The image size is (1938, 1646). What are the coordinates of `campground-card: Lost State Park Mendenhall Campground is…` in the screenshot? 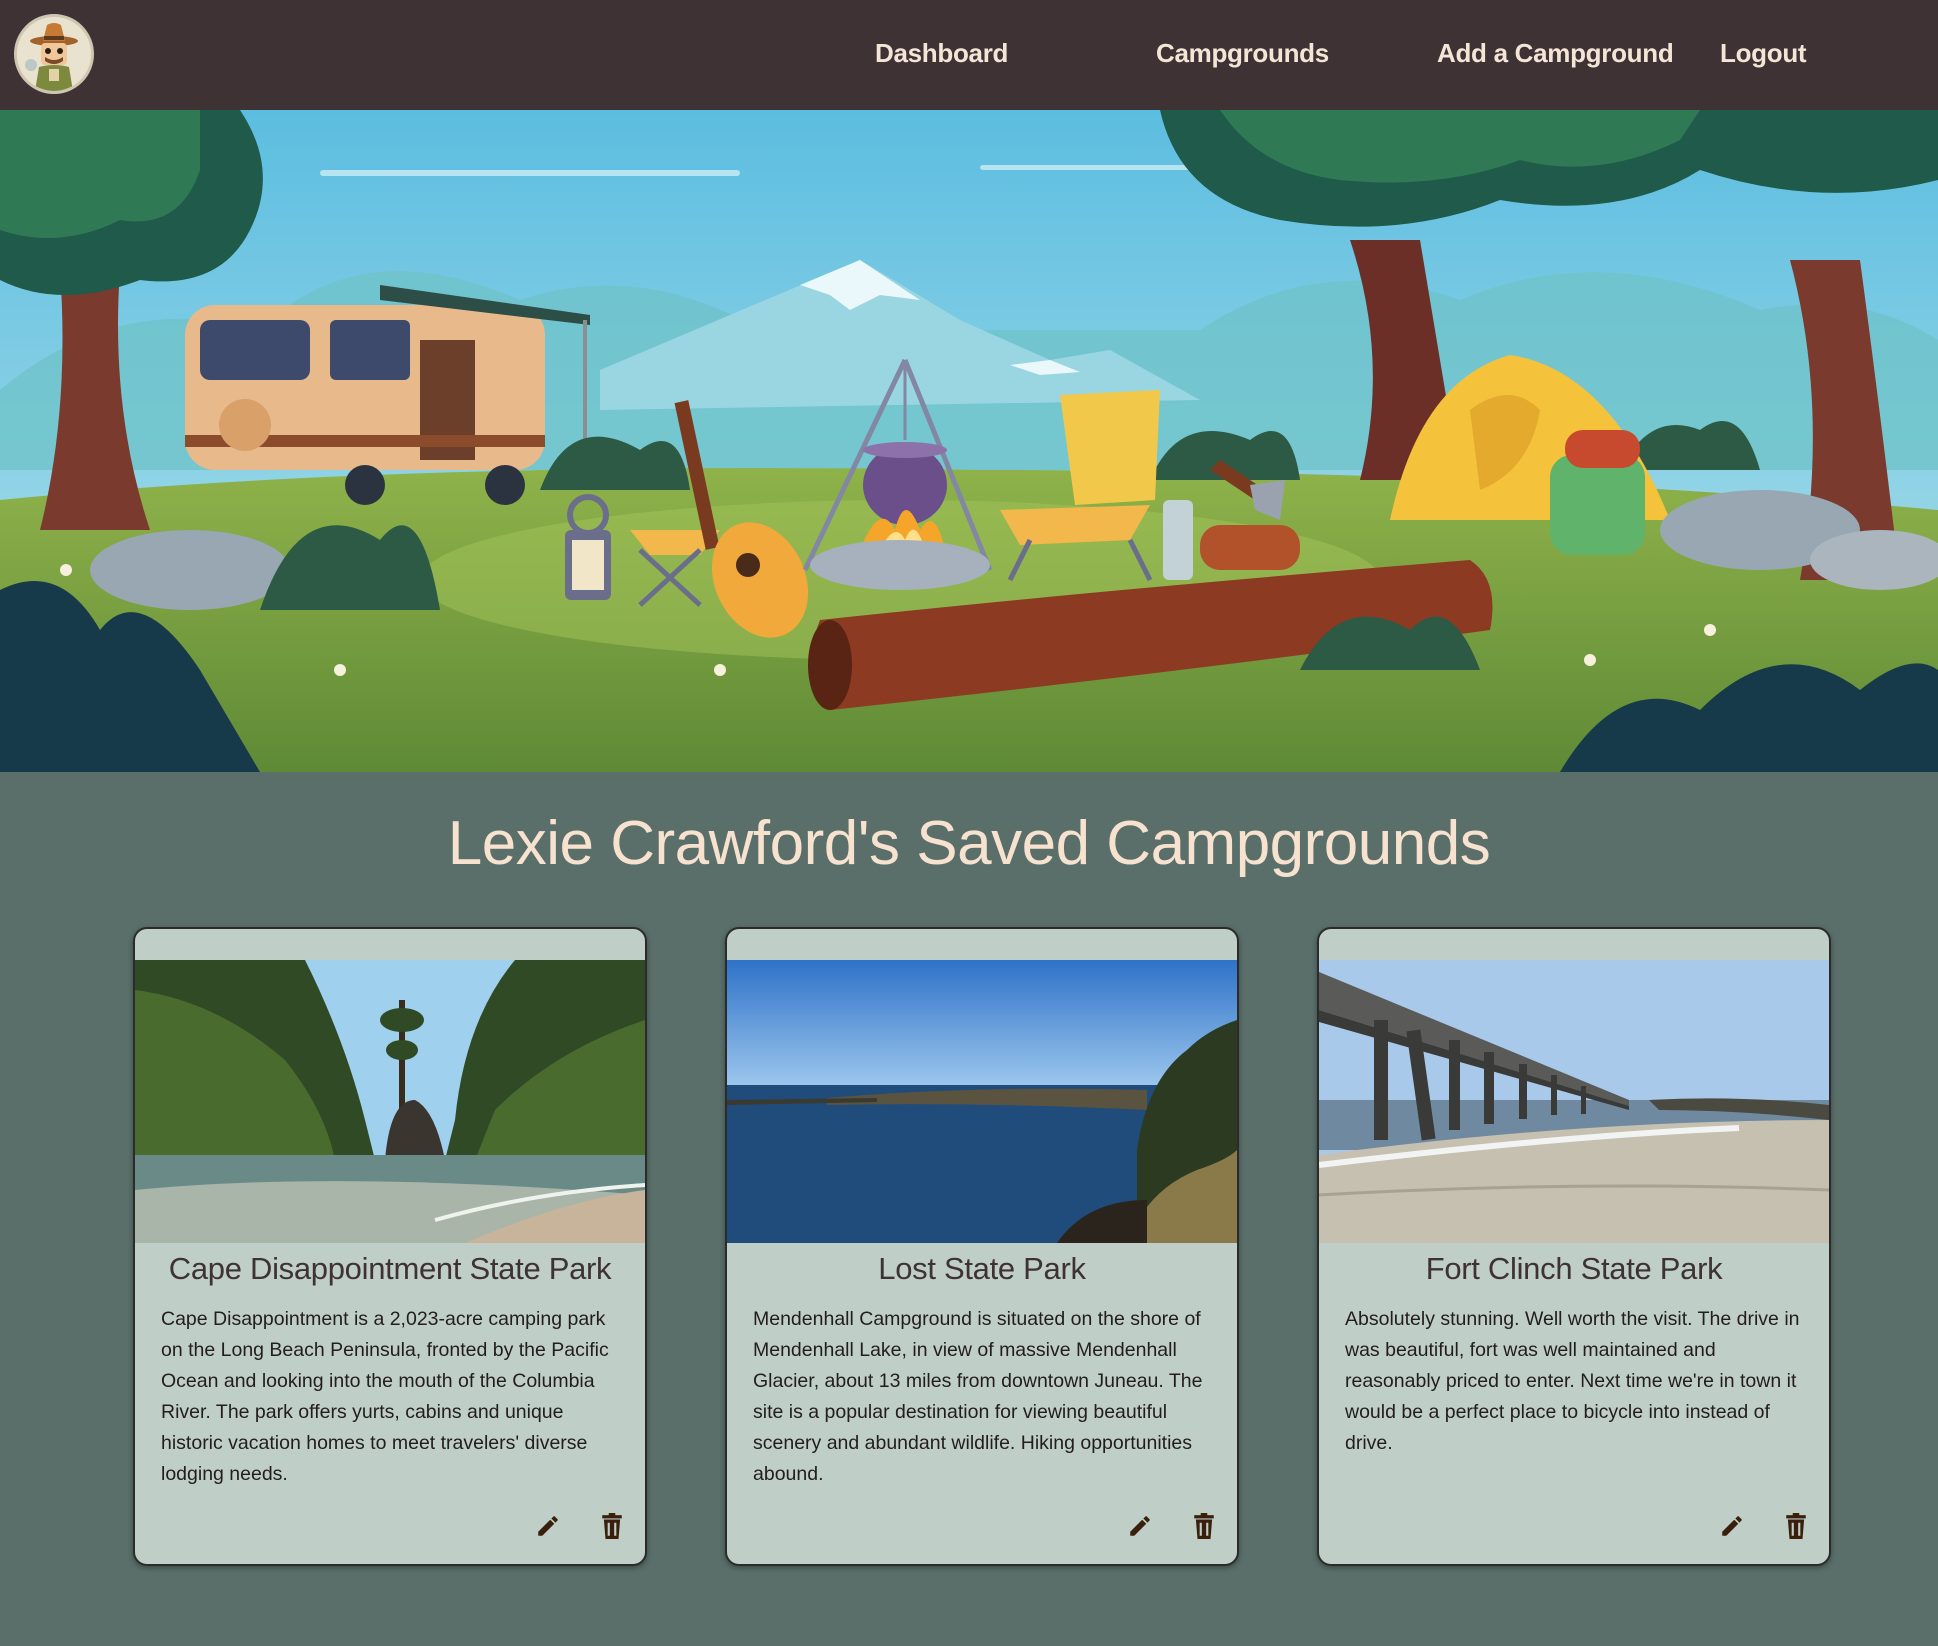 It's located at (982, 1246).